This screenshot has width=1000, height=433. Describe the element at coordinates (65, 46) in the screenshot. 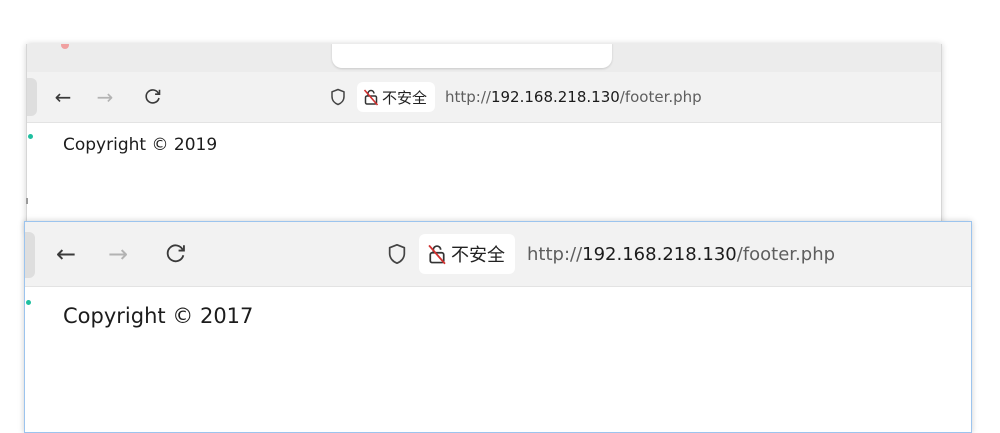

I see `window-control-dot` at that location.